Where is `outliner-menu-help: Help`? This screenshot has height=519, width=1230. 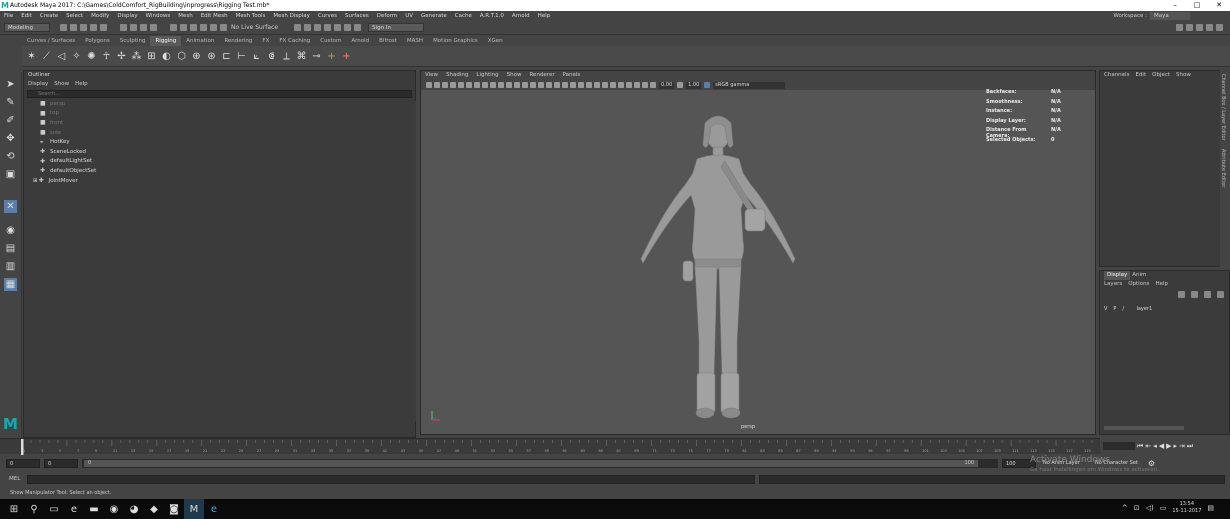 outliner-menu-help: Help is located at coordinates (81, 84).